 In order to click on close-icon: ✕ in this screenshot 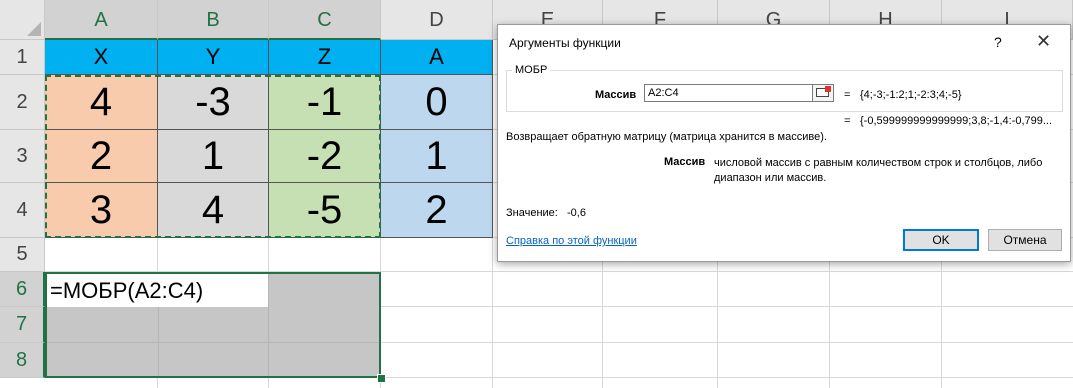, I will do `click(1043, 41)`.